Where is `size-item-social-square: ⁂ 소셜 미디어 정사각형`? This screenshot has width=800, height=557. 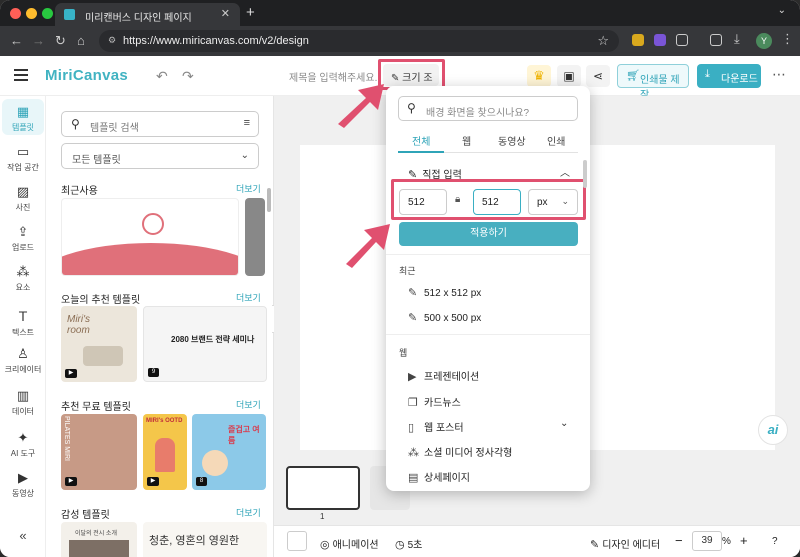 size-item-social-square: ⁂ 소셜 미디어 정사각형 is located at coordinates (460, 451).